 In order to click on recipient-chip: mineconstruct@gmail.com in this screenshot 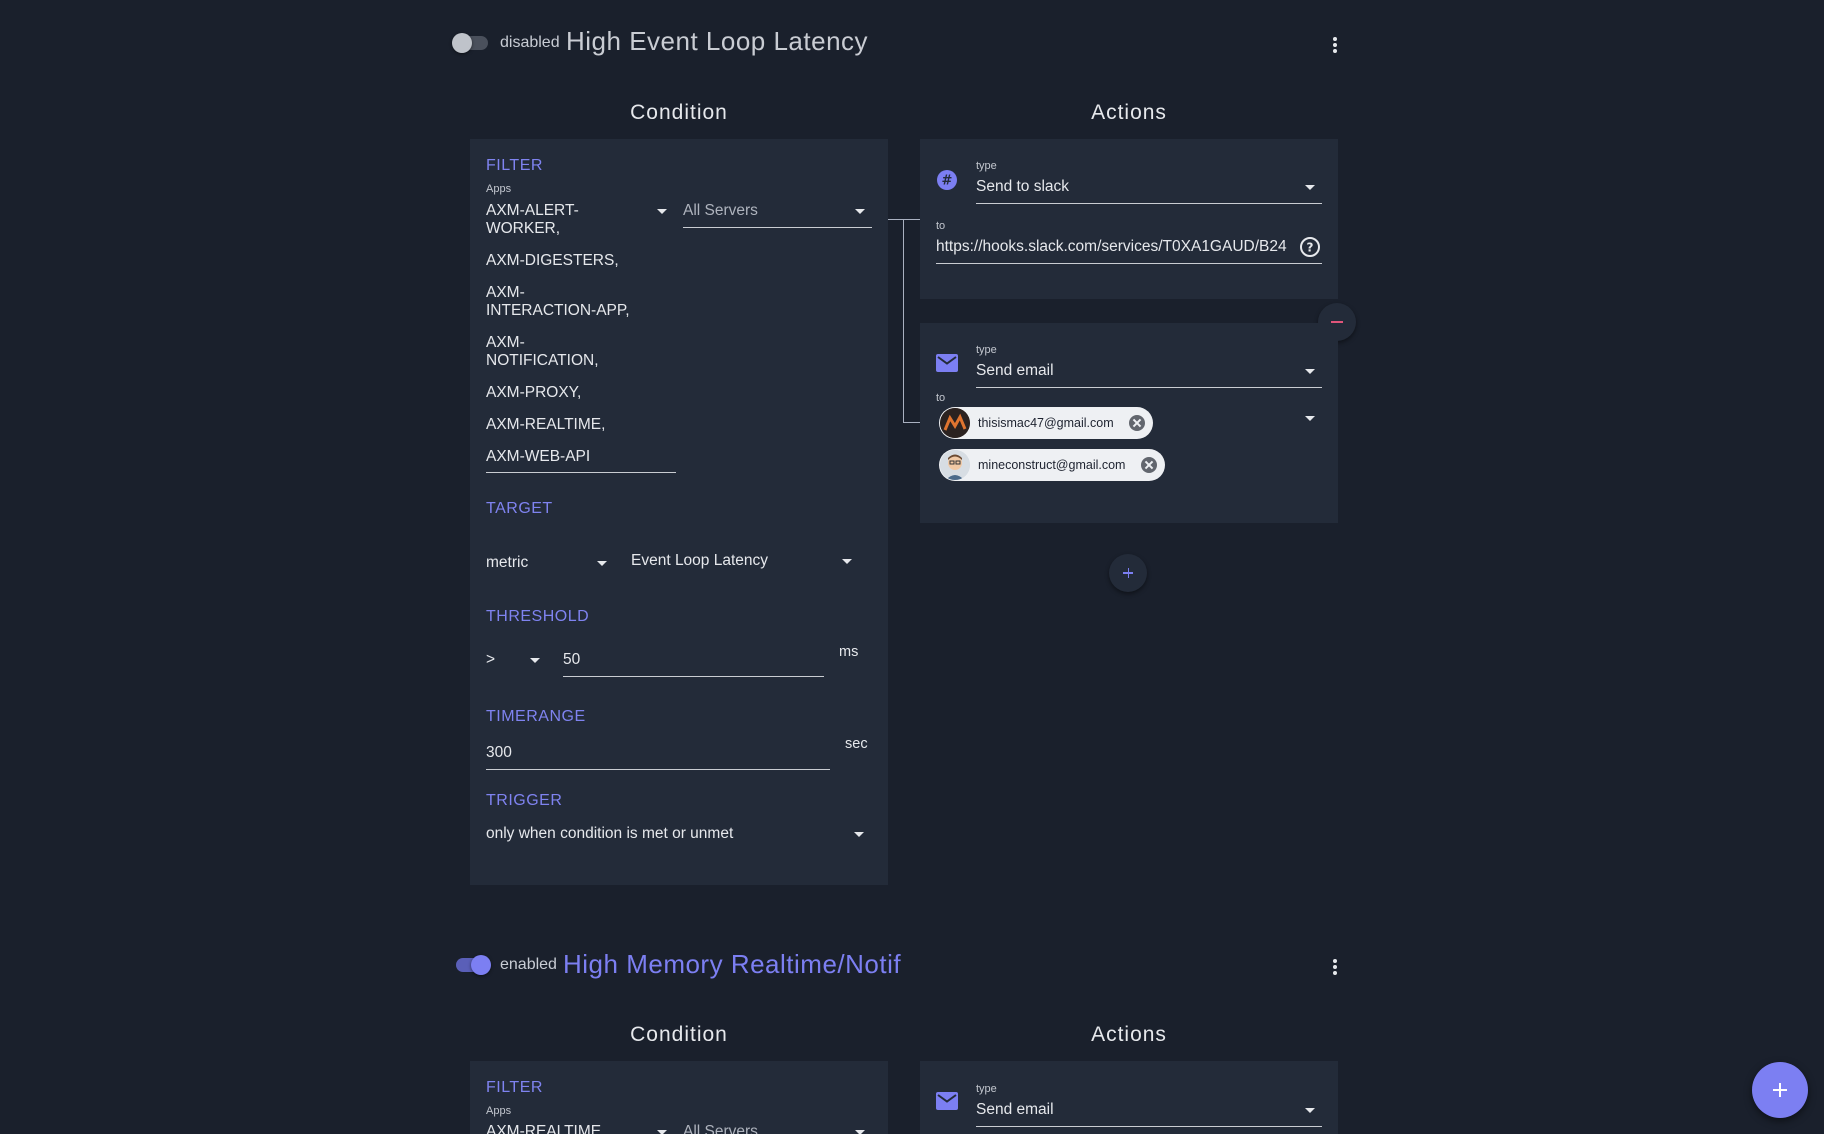, I will do `click(1052, 465)`.